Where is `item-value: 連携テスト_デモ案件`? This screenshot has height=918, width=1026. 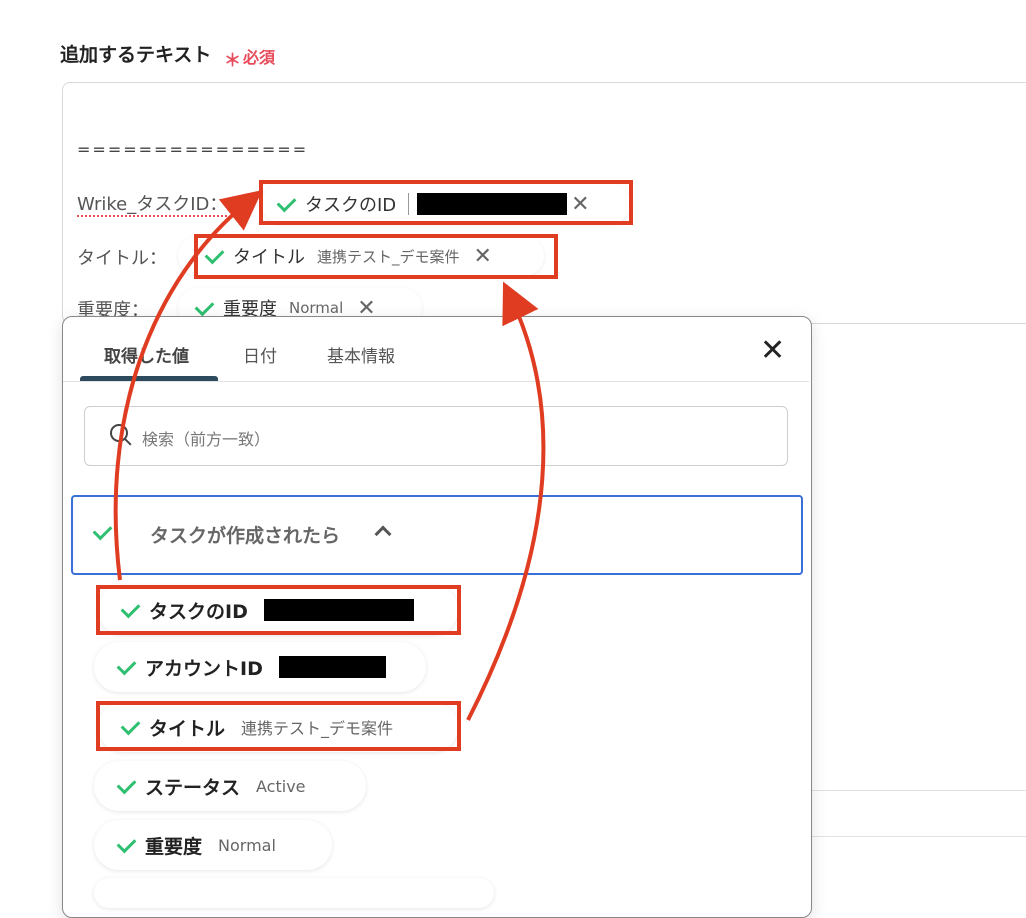
item-value: 連携テスト_デモ案件 is located at coordinates (317, 728).